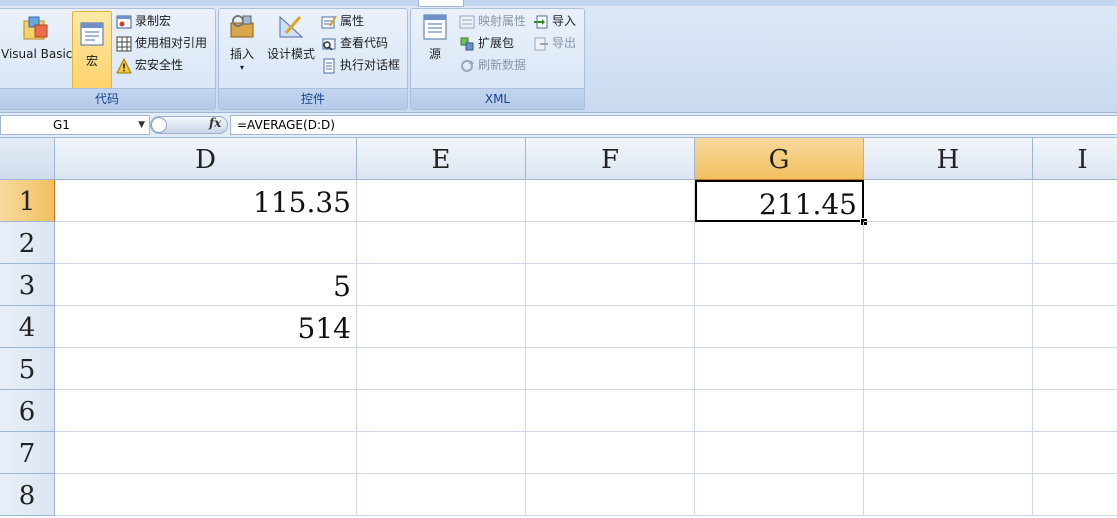 The height and width of the screenshot is (518, 1117). I want to click on row-header-7: 7, so click(27, 453).